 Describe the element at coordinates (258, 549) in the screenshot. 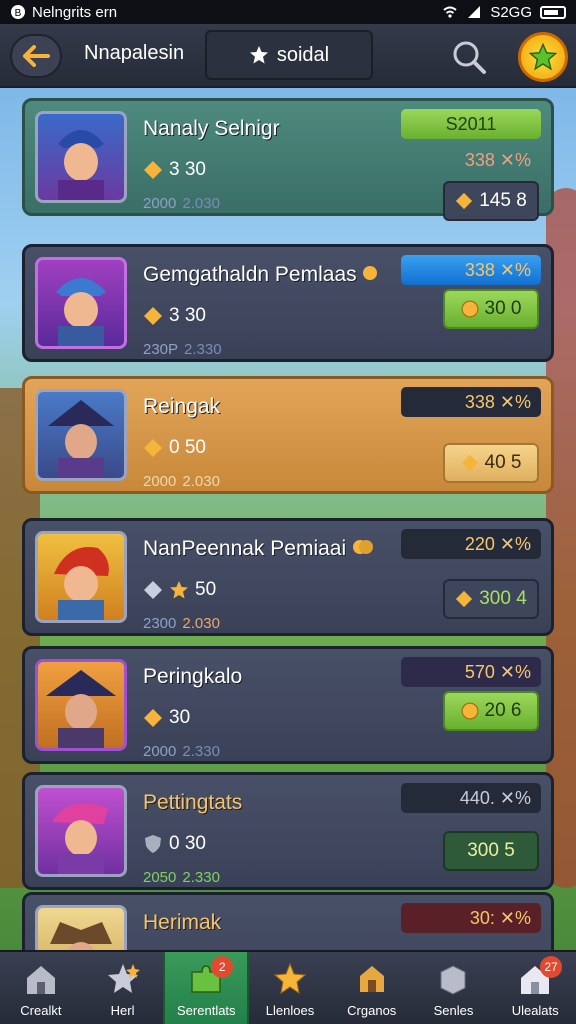

I see `player-name: NanPeennak Pemiaai` at that location.